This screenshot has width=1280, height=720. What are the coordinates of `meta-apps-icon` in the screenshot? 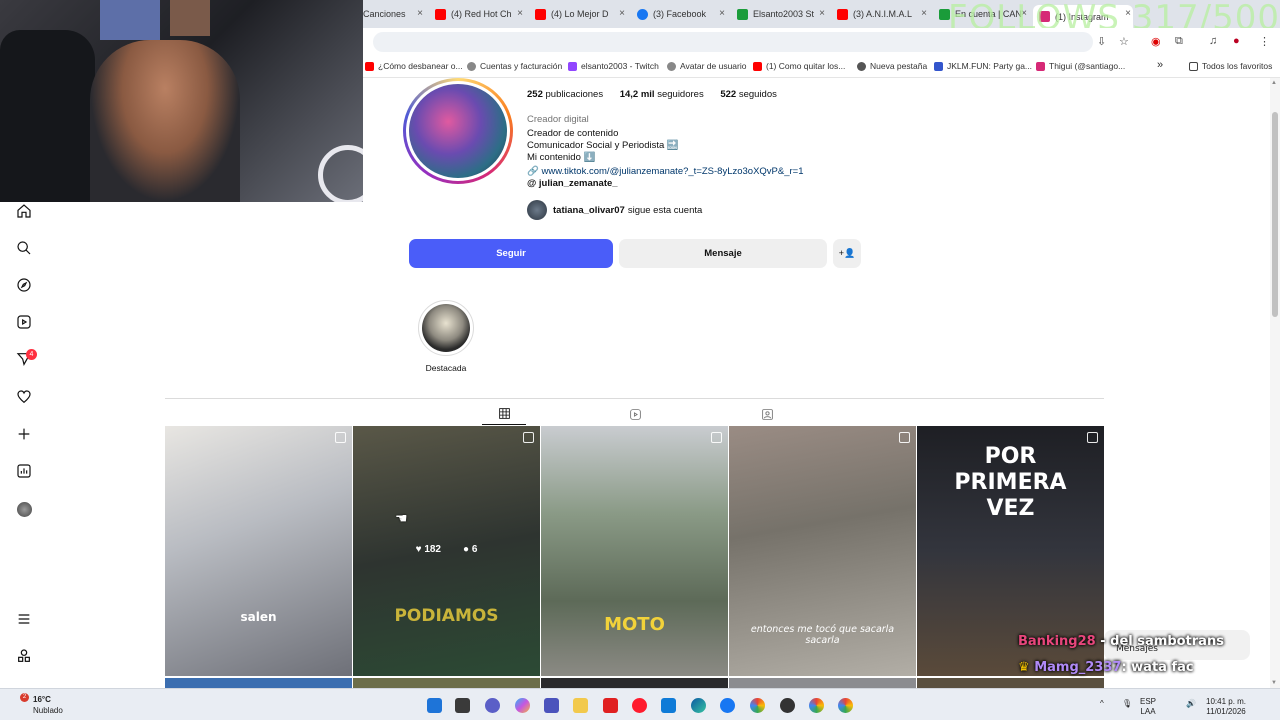 It's located at (24, 656).